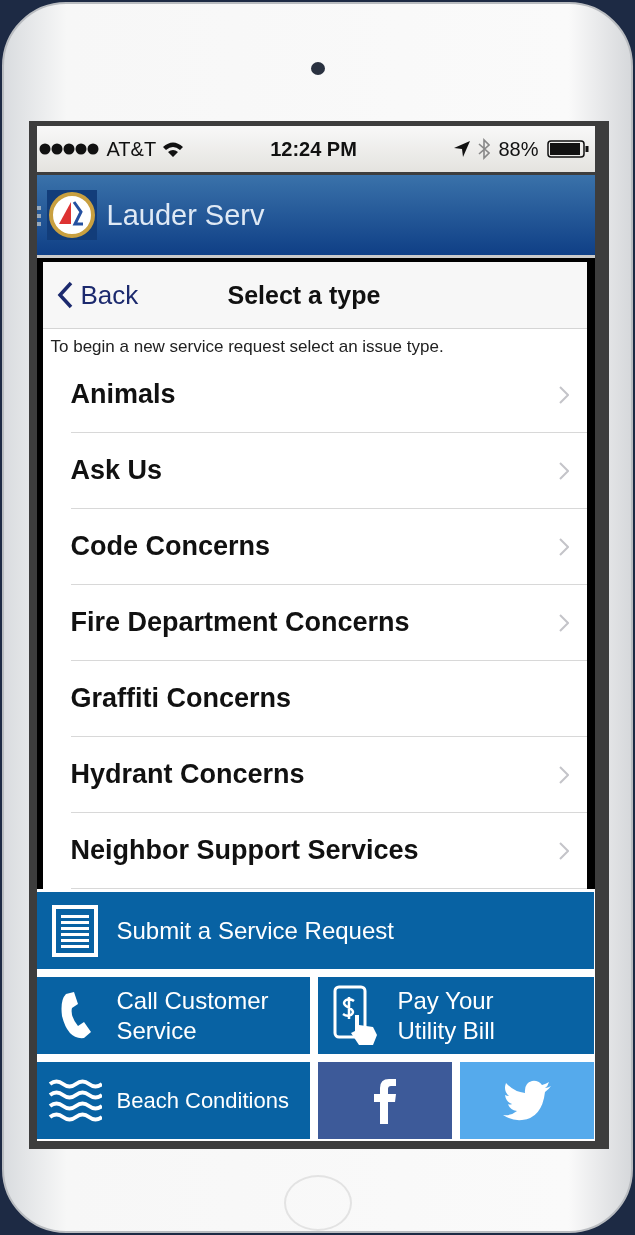  I want to click on waves-icon, so click(74, 1100).